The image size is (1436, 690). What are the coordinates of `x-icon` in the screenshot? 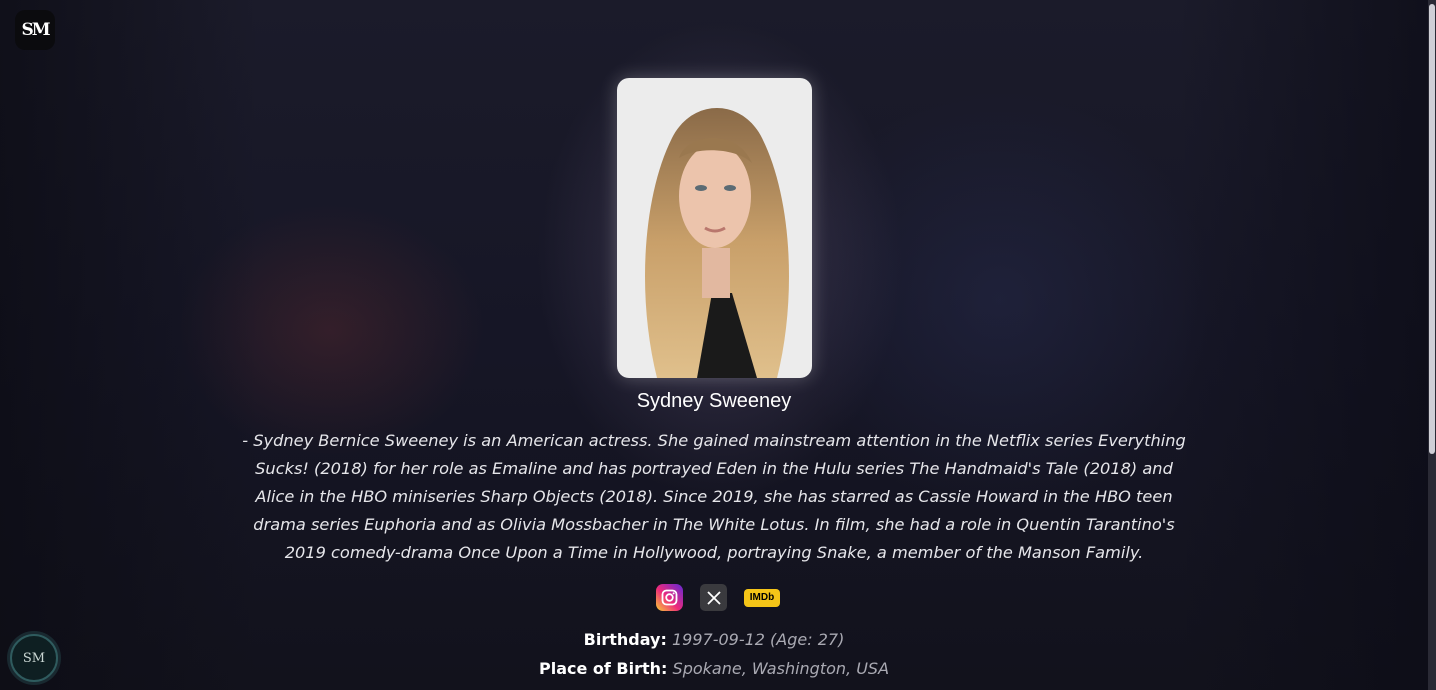 It's located at (713, 597).